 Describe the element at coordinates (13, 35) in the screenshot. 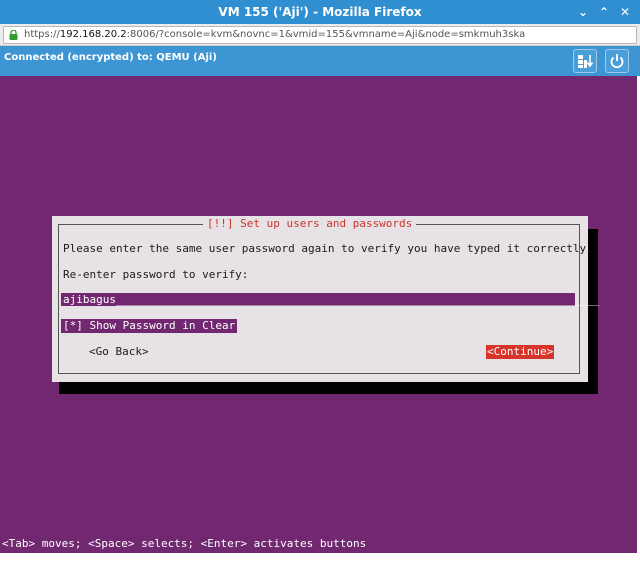

I see `lock-icon` at that location.